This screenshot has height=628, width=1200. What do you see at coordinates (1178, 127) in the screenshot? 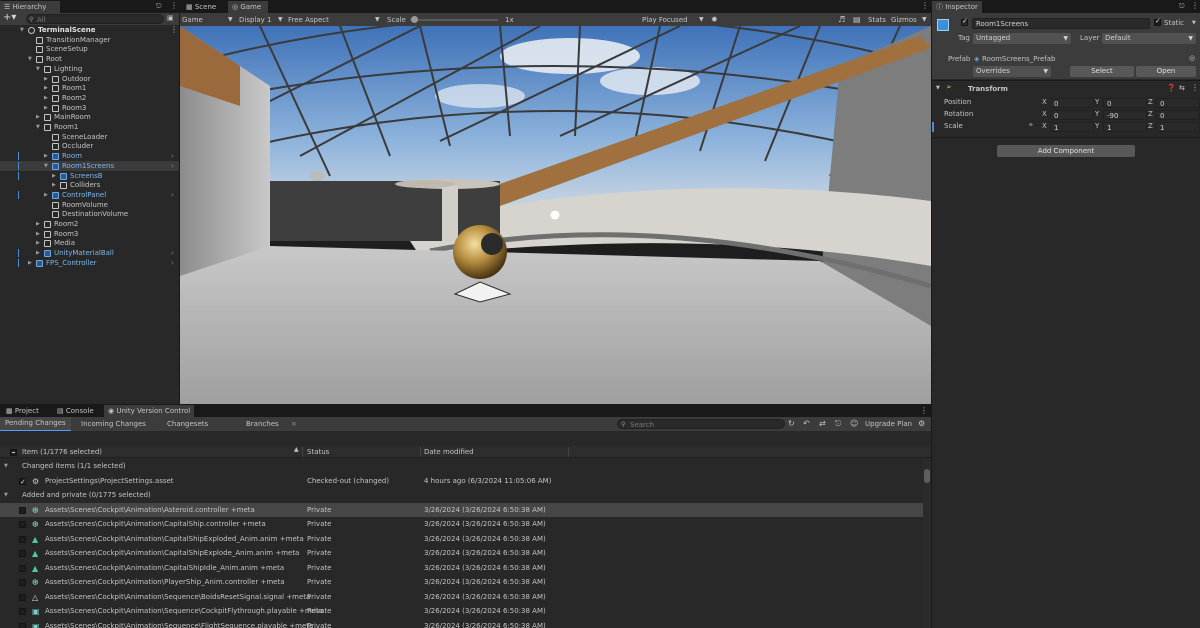
I see `scale-z-field: 1` at bounding box center [1178, 127].